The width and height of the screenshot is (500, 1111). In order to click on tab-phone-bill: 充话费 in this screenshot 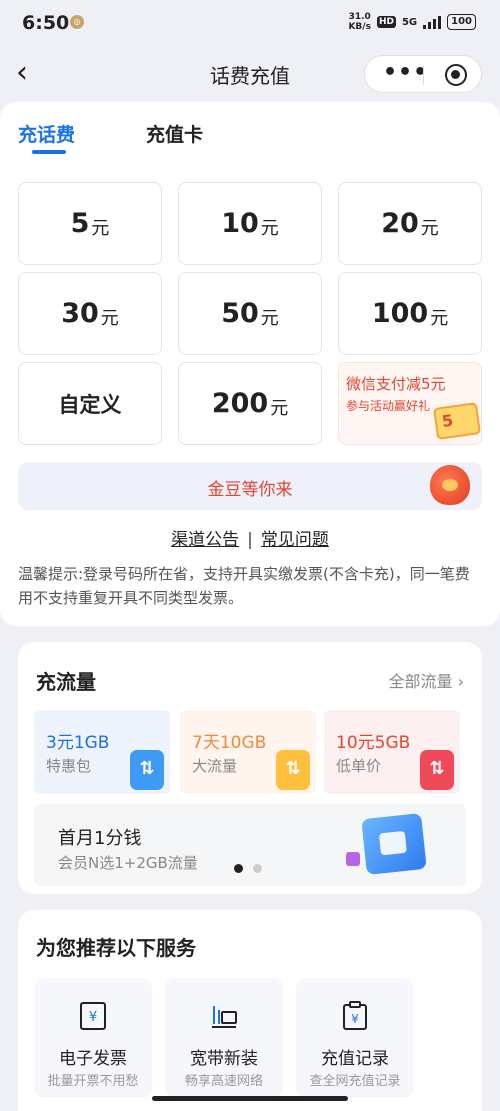, I will do `click(46, 133)`.